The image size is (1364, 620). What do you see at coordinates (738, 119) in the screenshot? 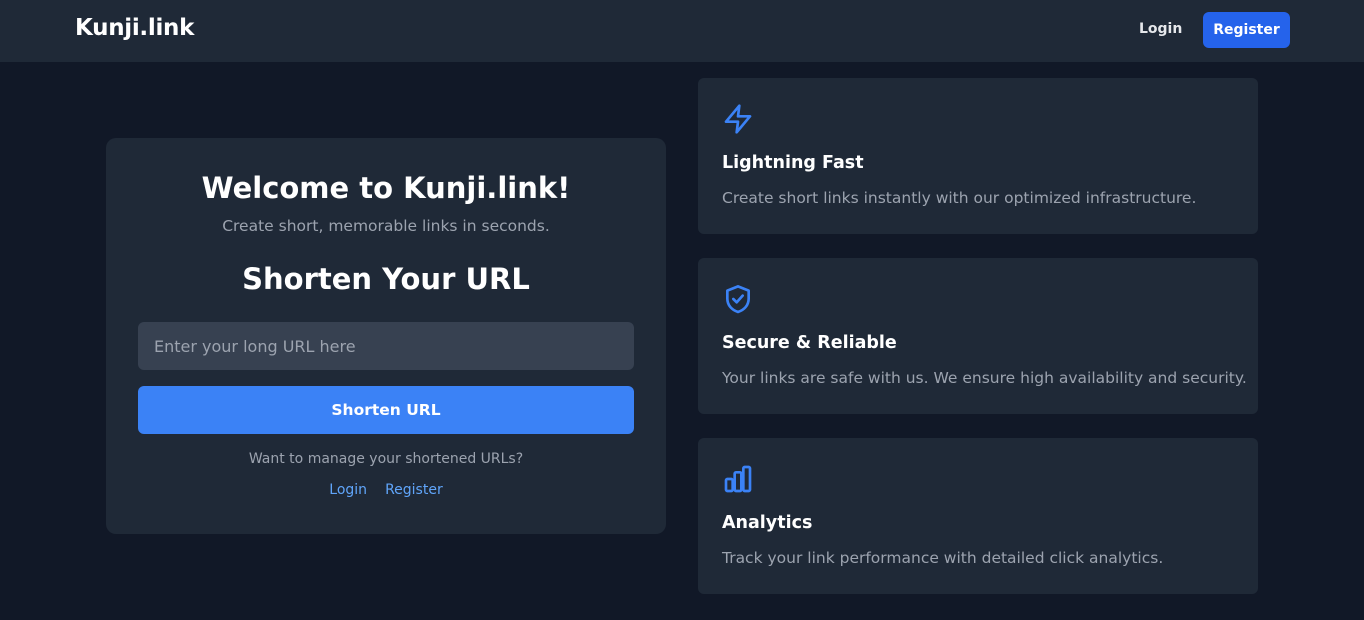
I see `lightning-icon` at bounding box center [738, 119].